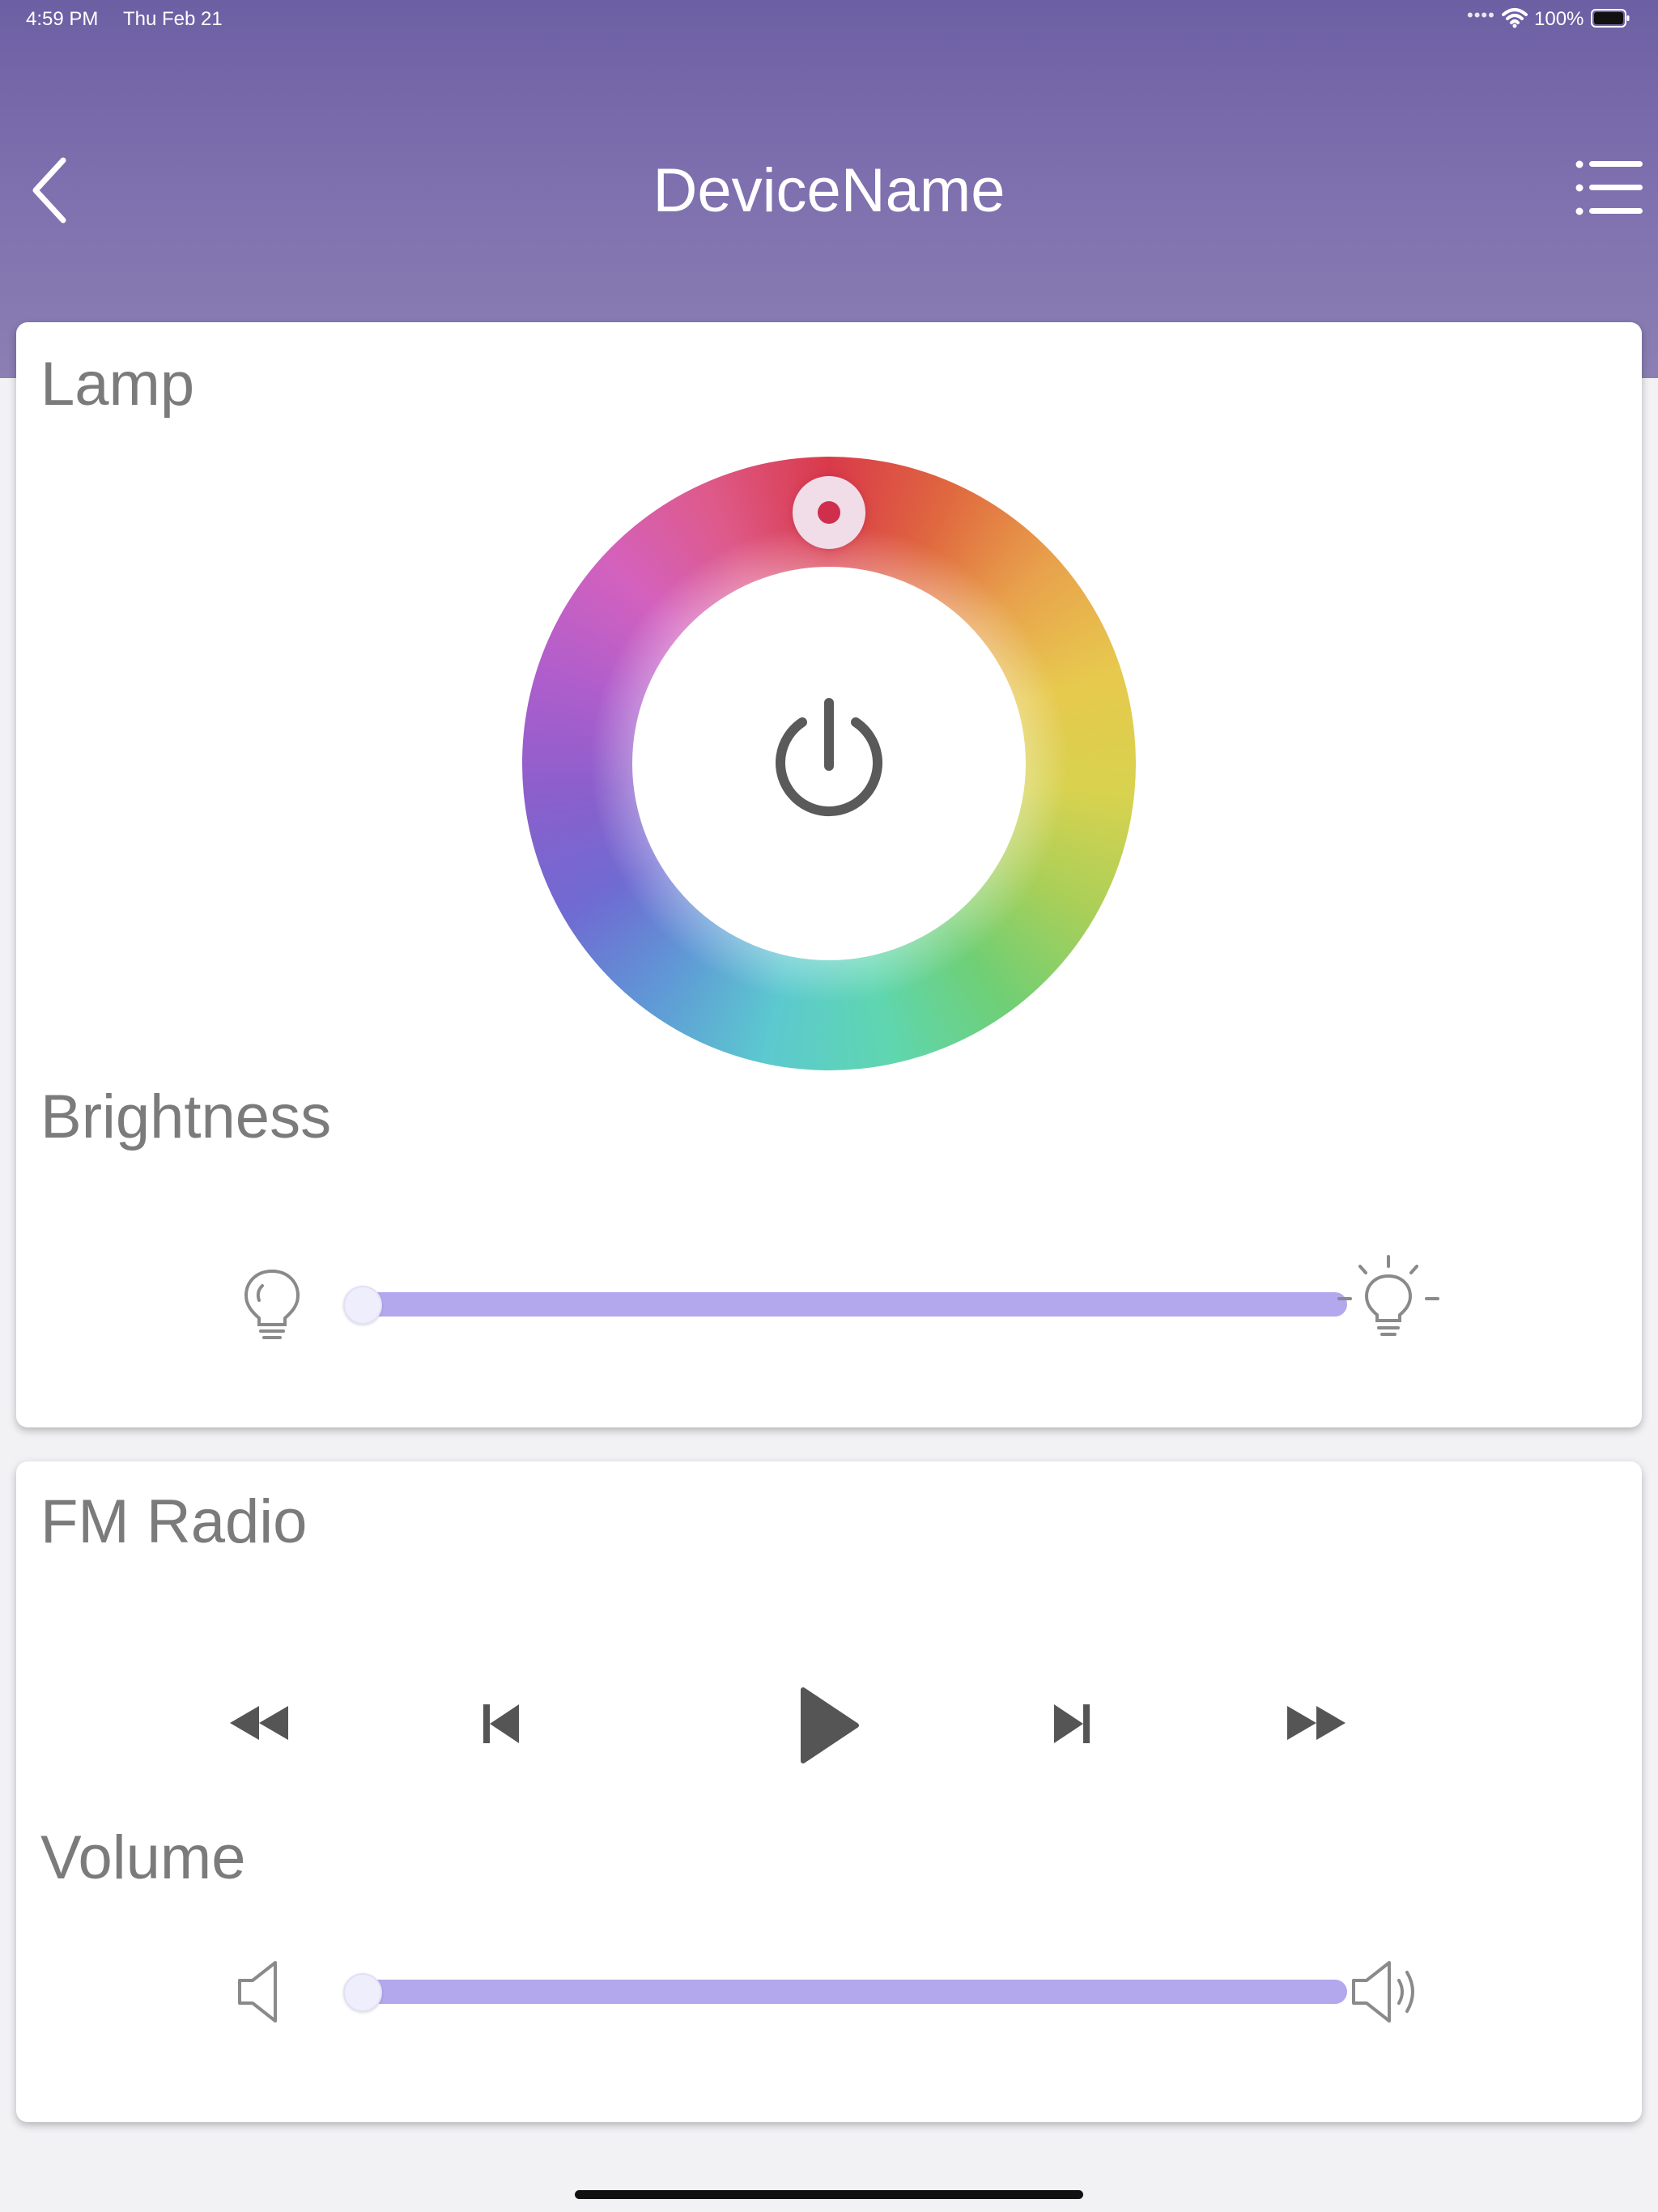 The width and height of the screenshot is (1658, 2212). Describe the element at coordinates (62, 19) in the screenshot. I see `status-time: 4:59 PM` at that location.